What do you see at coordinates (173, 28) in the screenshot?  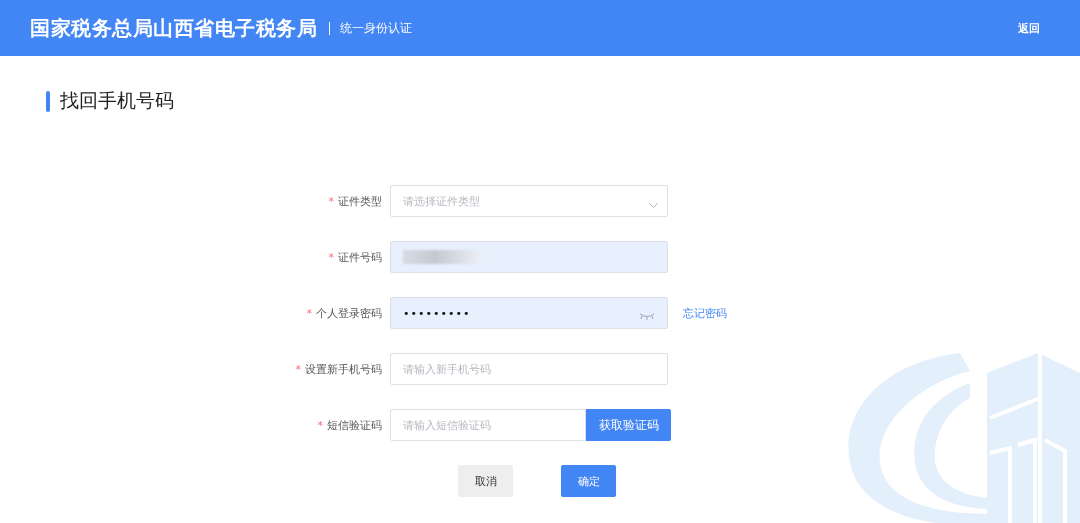 I see `site-title: 国家税务总局山西省电子税务局` at bounding box center [173, 28].